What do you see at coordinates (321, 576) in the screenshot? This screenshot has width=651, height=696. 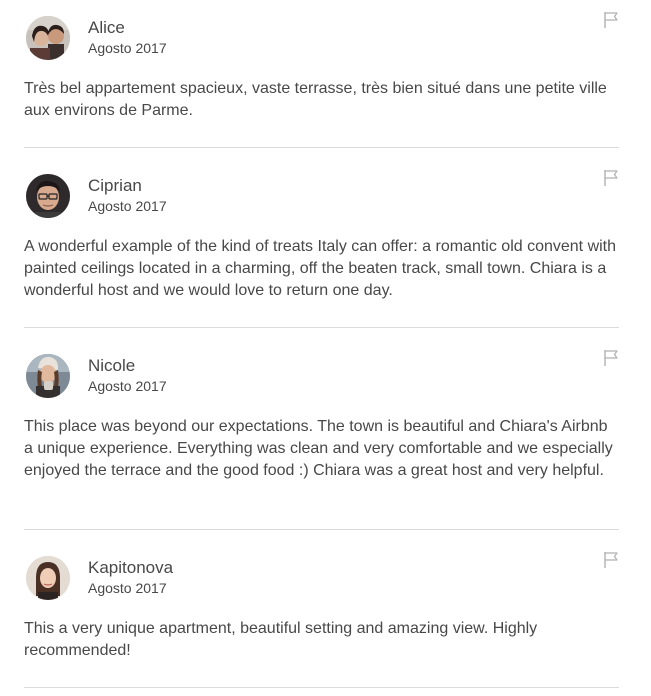 I see `review-header: Kapitonova Agosto 2017` at bounding box center [321, 576].